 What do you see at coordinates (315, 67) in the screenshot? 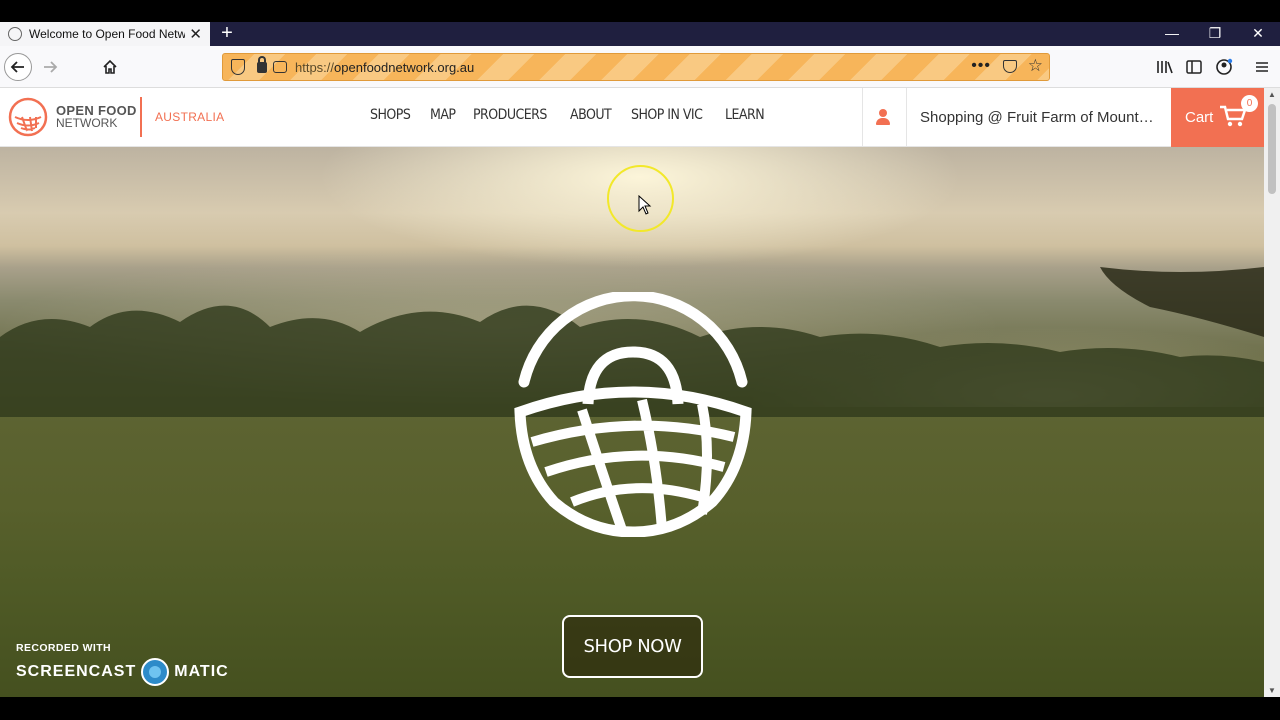
I see `url-scheme: https://` at bounding box center [315, 67].